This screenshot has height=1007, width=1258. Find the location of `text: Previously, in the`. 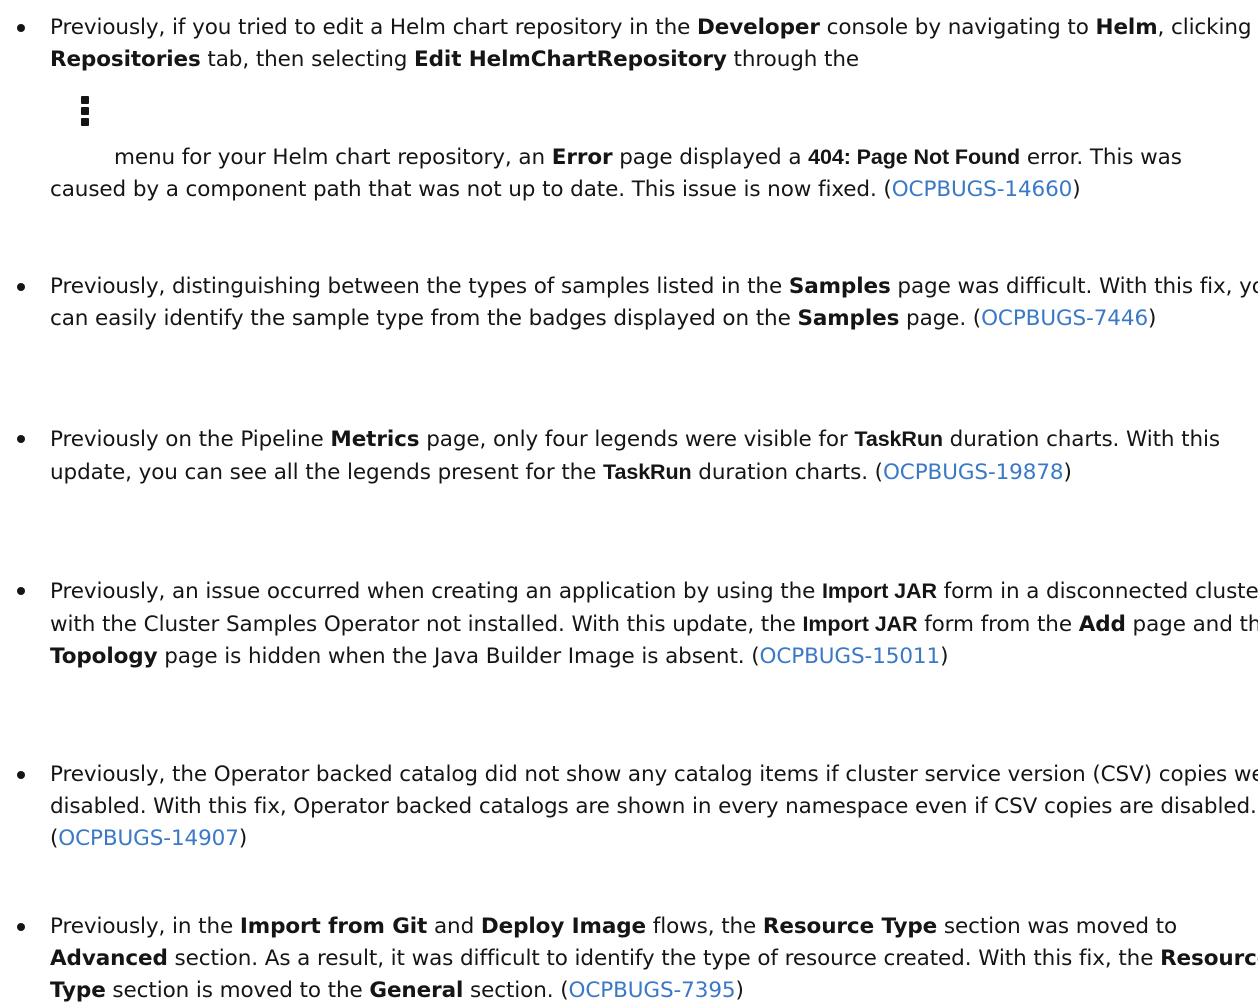

text: Previously, in the is located at coordinates (145, 926).